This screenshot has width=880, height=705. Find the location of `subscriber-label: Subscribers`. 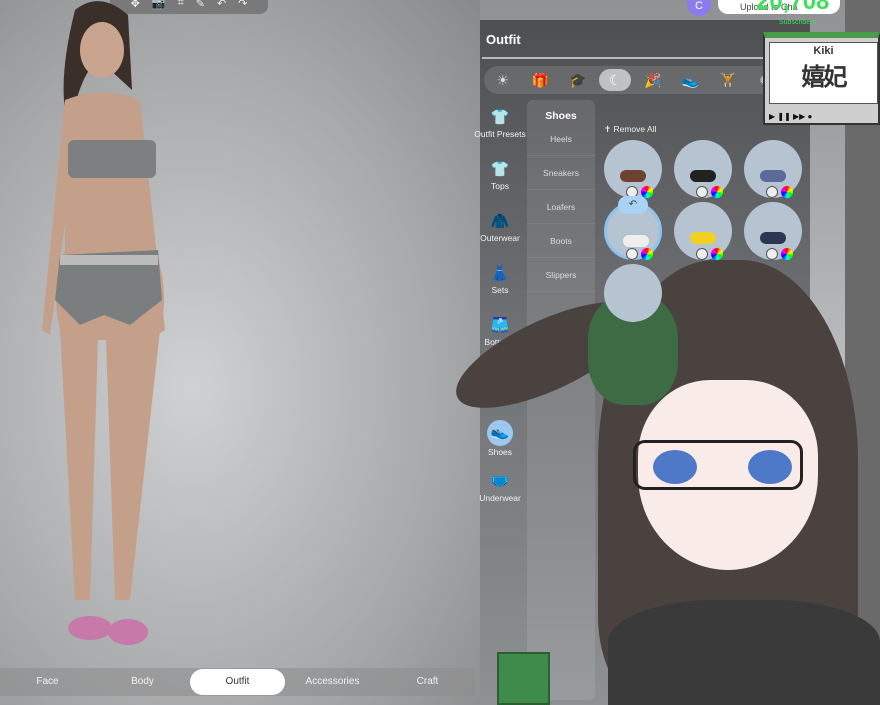

subscriber-label: Subscribers is located at coordinates (797, 22).